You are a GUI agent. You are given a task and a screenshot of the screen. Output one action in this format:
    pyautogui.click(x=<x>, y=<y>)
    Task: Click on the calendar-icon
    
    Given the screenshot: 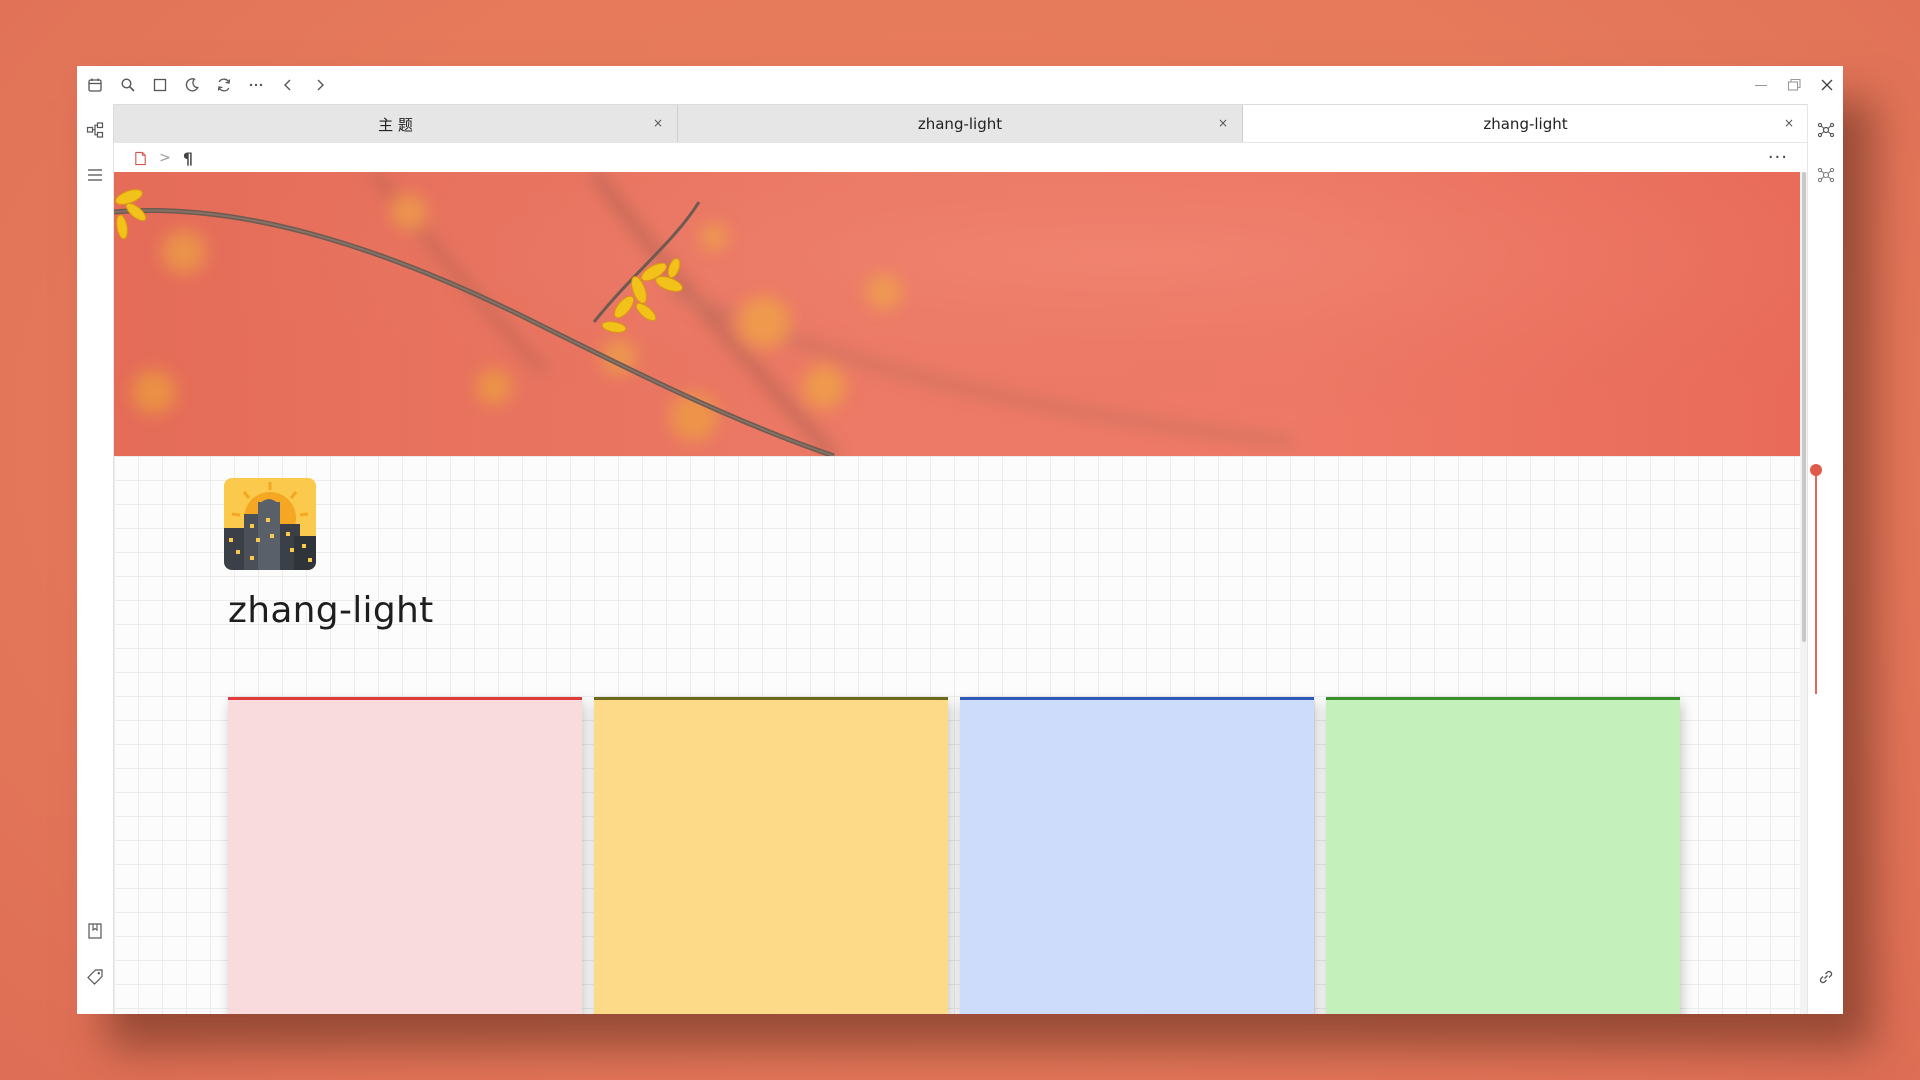 What is the action you would take?
    pyautogui.click(x=95, y=85)
    